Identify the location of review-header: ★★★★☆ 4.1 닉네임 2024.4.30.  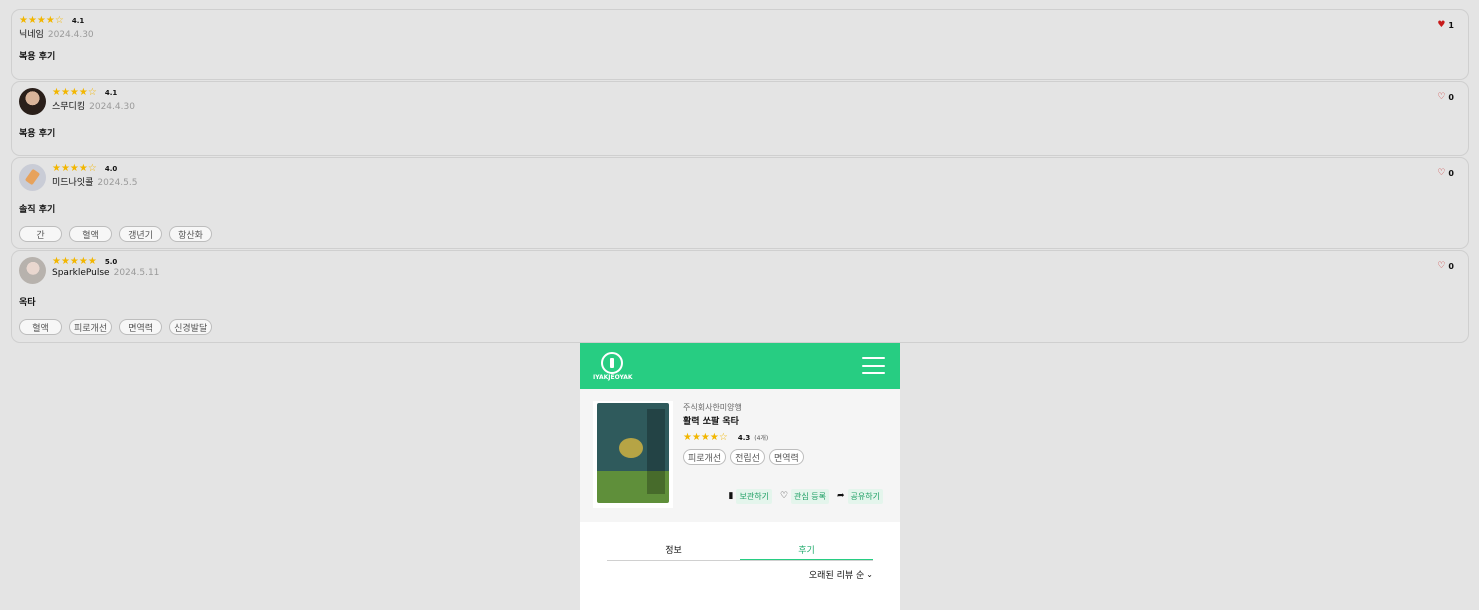
(56, 29).